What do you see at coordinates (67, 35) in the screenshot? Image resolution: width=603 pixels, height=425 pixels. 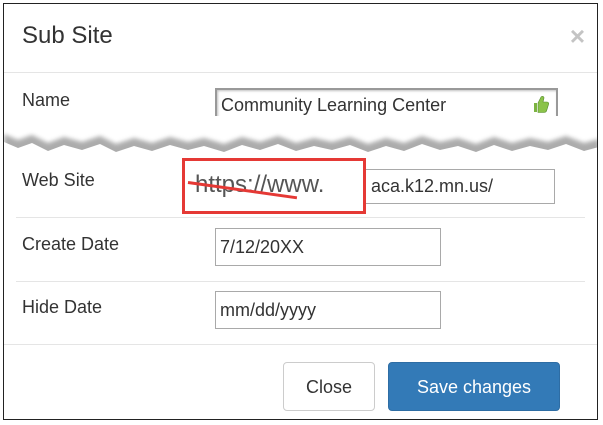 I see `dialog-title: Sub Site` at bounding box center [67, 35].